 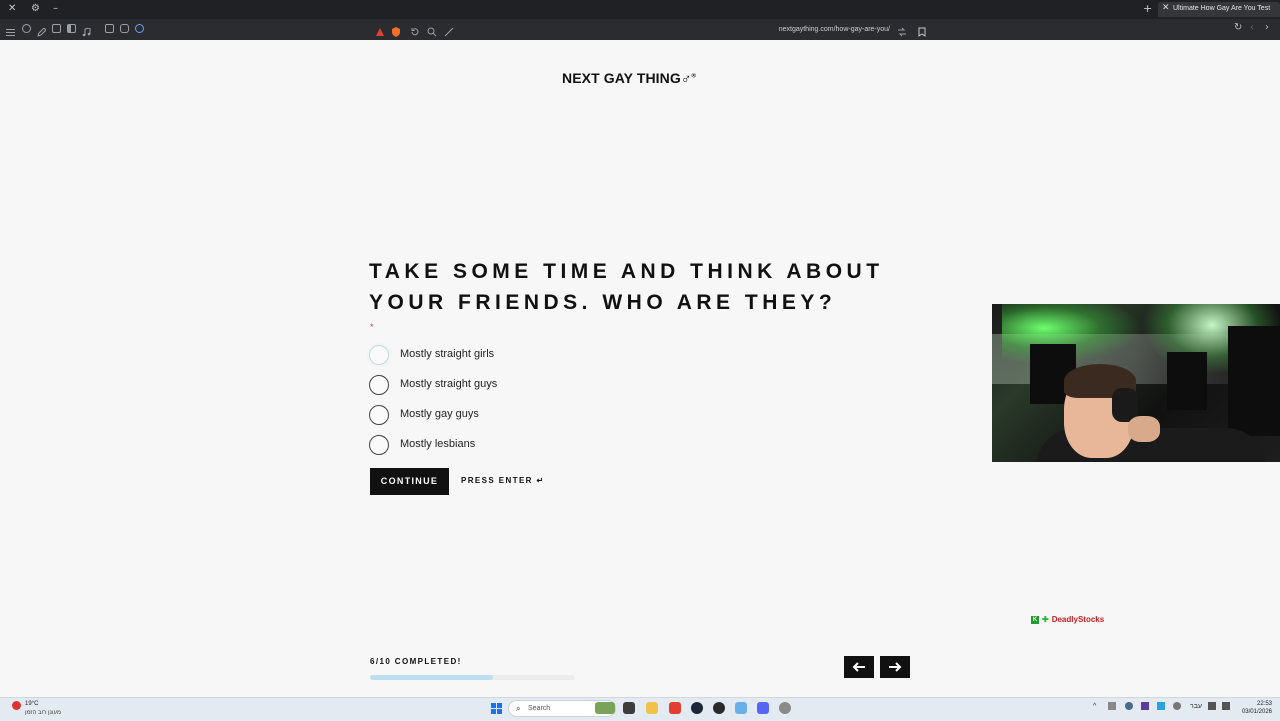 I want to click on arrow-left-icon, so click(x=859, y=667).